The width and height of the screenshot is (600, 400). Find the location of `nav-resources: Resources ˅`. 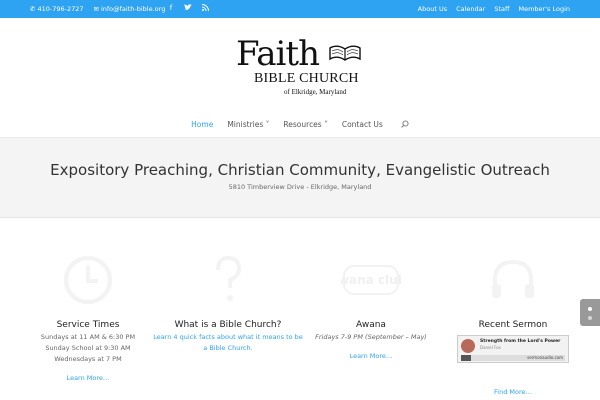

nav-resources: Resources ˅ is located at coordinates (305, 125).